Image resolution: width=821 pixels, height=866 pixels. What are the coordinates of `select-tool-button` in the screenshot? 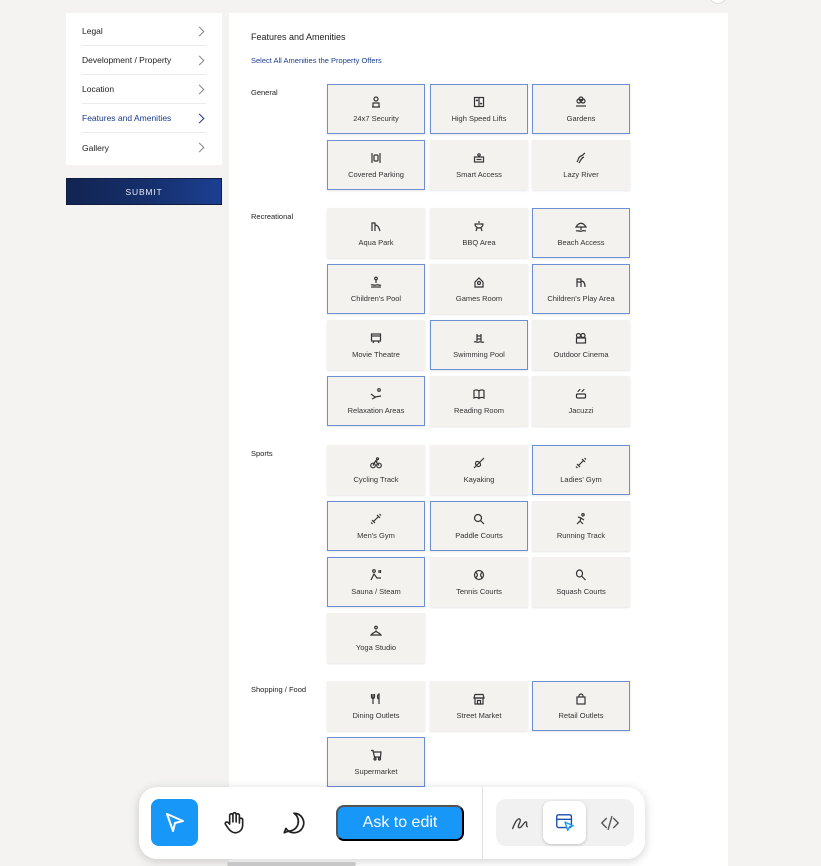 It's located at (174, 822).